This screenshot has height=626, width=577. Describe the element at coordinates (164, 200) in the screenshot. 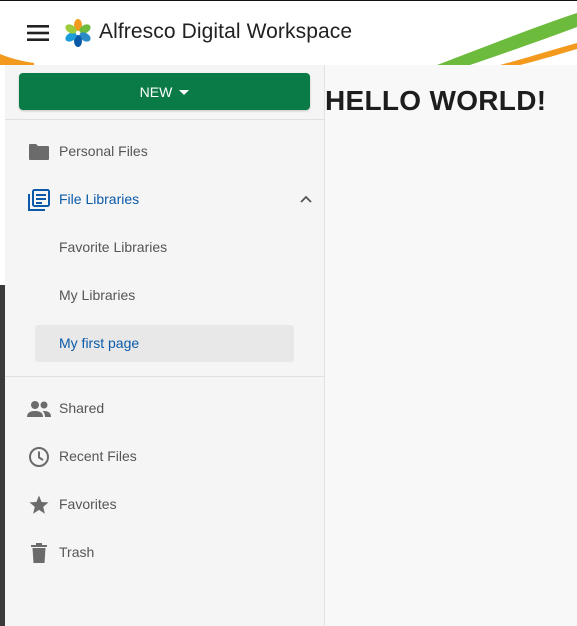

I see `sidebar-item-file-libraries: File Libraries` at that location.